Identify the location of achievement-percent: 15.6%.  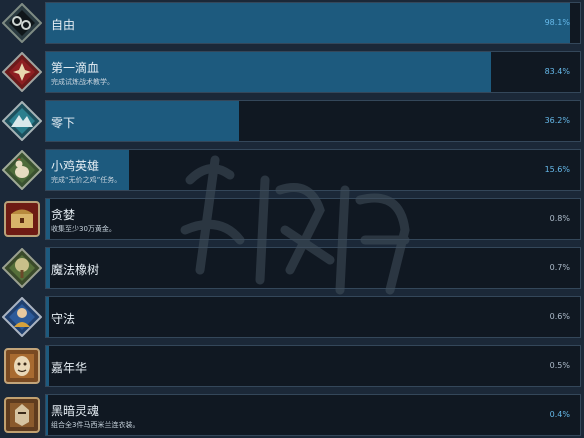
(557, 169).